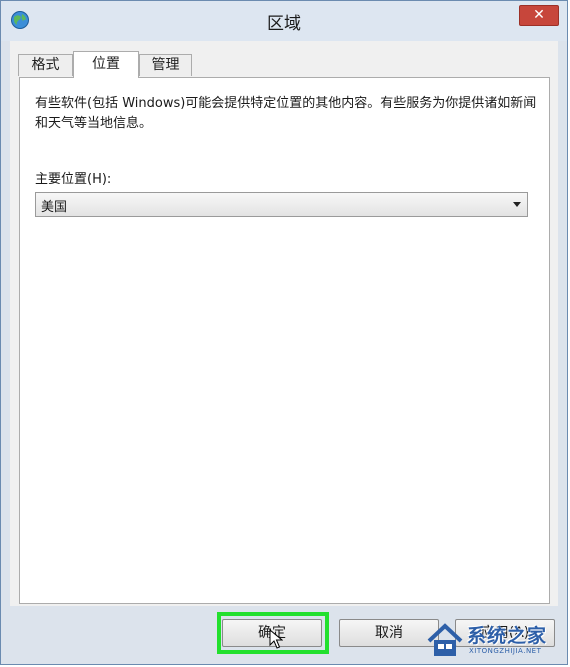 The height and width of the screenshot is (667, 570). I want to click on tab-administrative: 管理, so click(165, 65).